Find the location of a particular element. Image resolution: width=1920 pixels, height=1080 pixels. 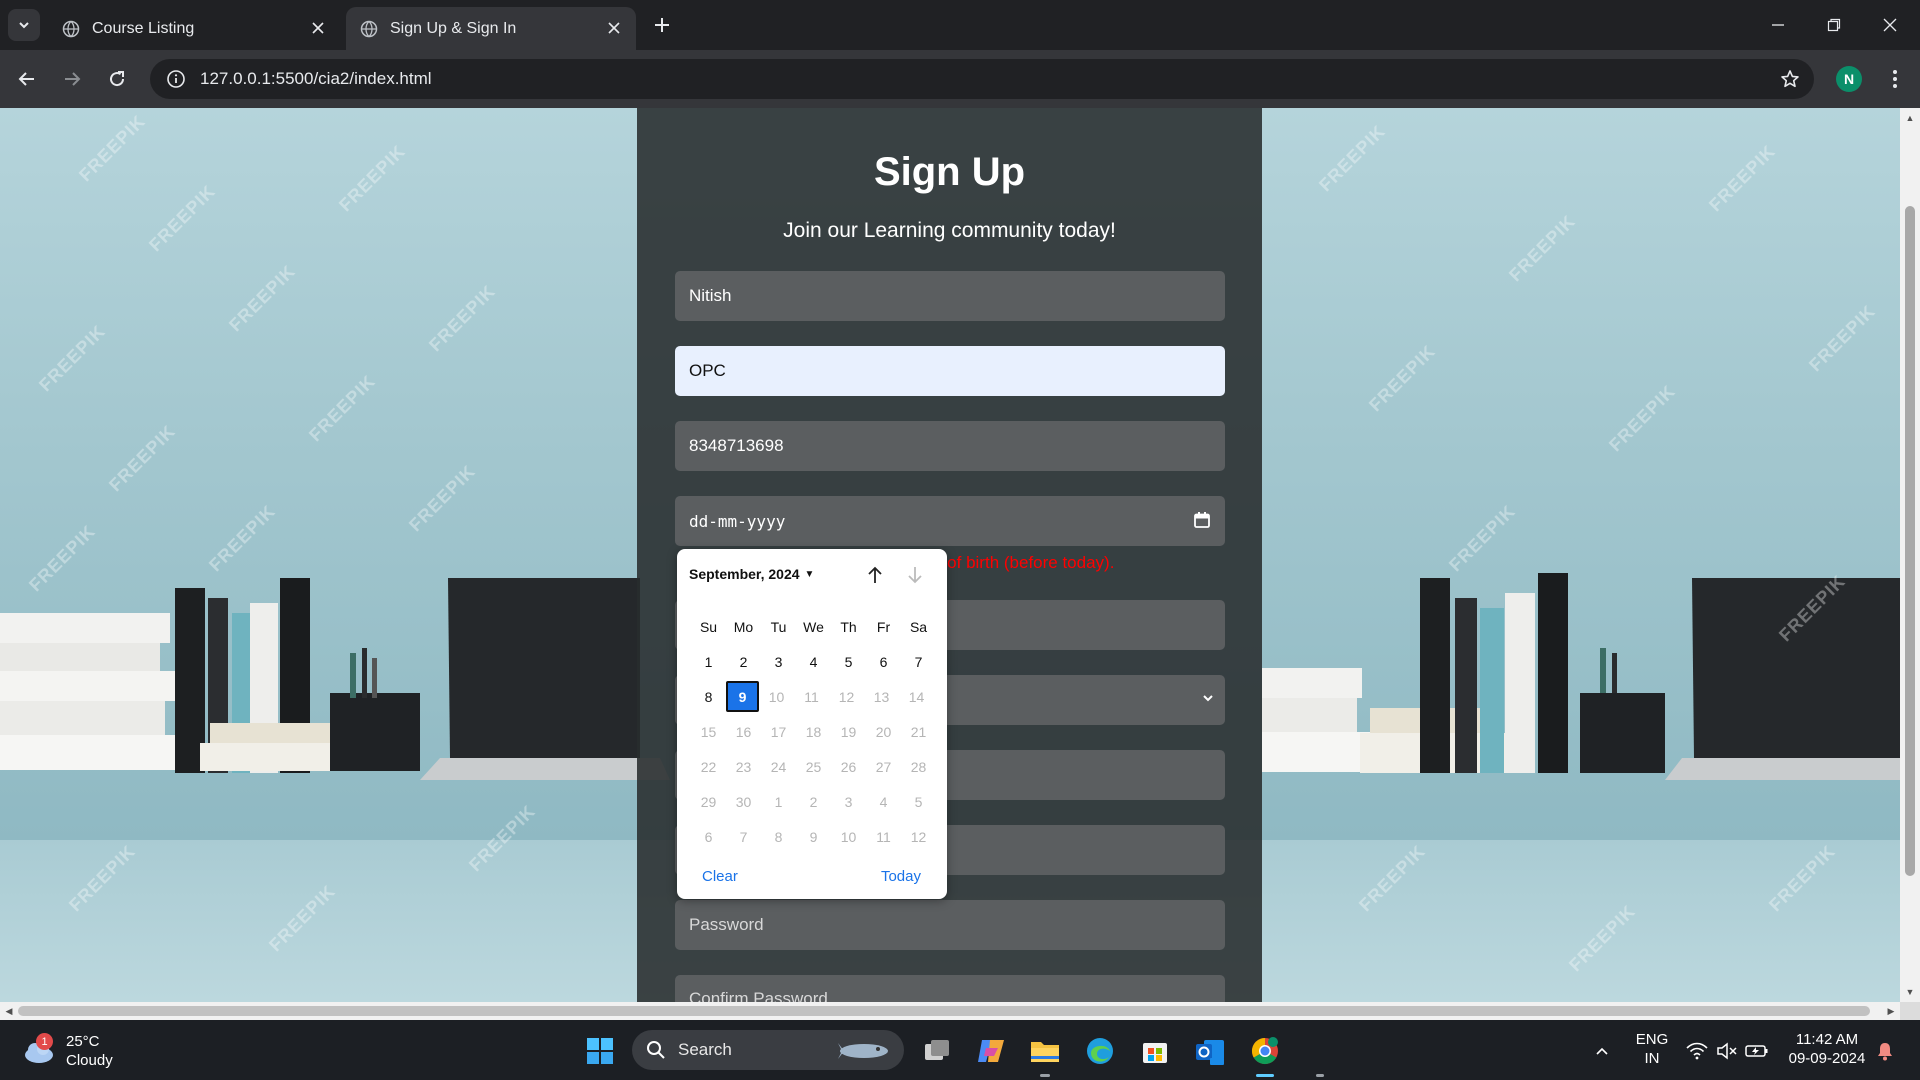

scroll-right-arrow-icon: ▶ is located at coordinates (1891, 1011).